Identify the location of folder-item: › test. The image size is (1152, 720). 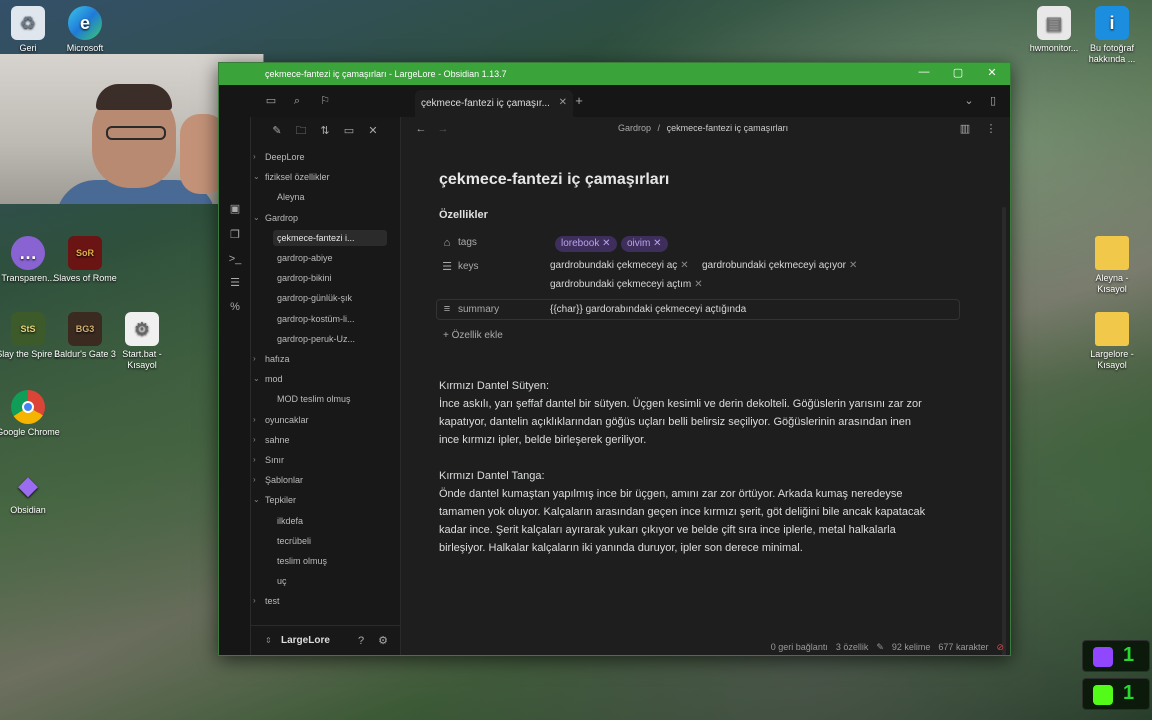
(320, 601).